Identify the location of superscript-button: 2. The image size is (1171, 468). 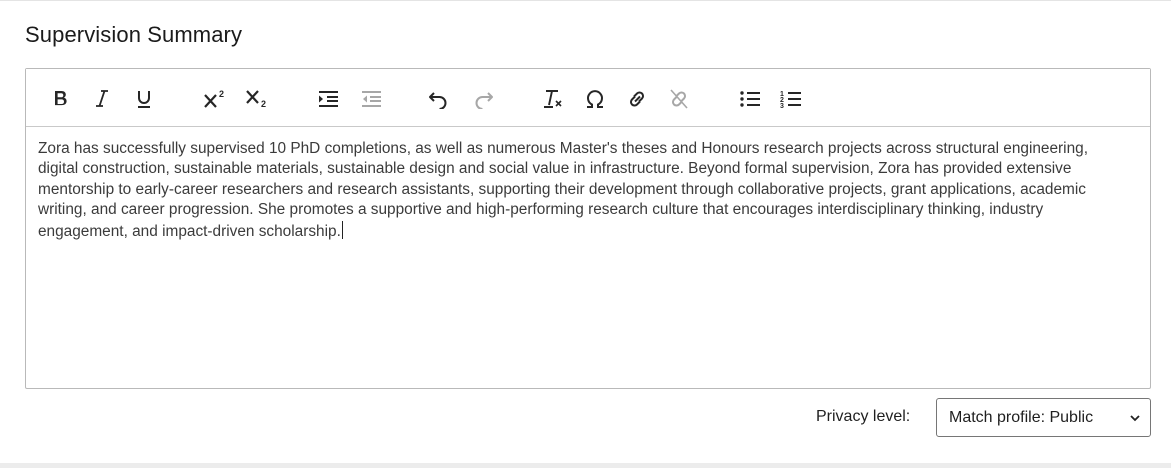
(215, 99).